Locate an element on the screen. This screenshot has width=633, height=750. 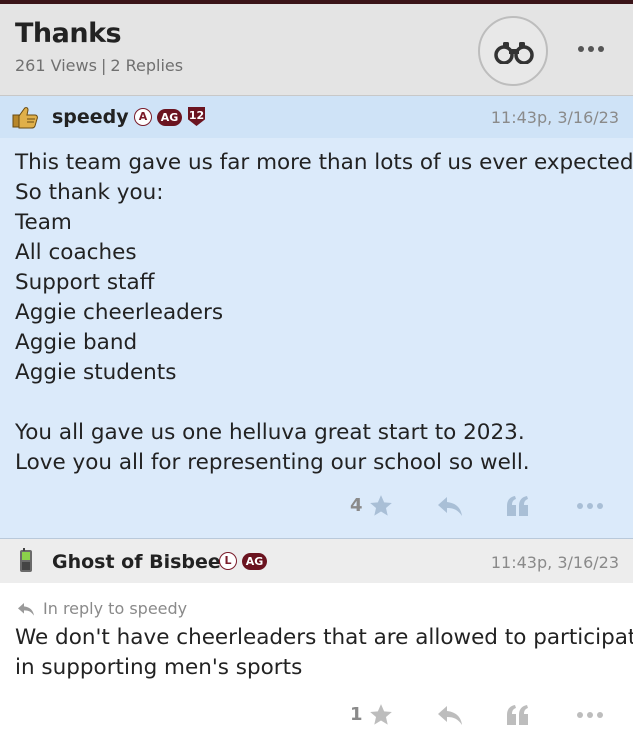
phone-avatar-icon is located at coordinates (26, 560).